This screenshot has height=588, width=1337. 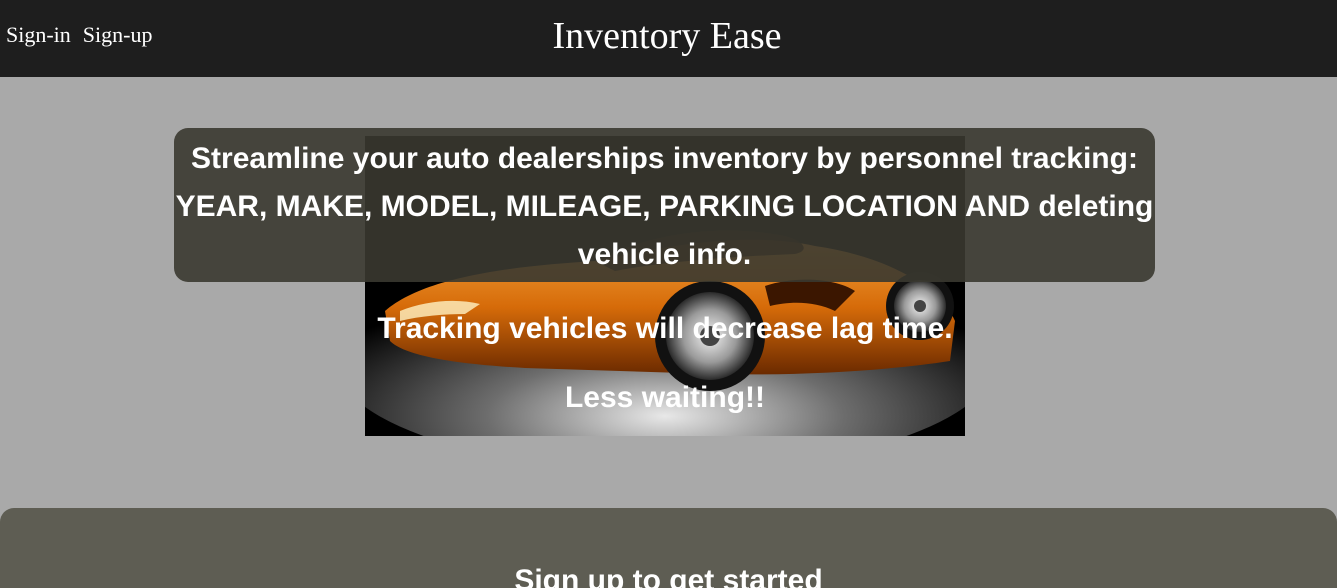 I want to click on app-title: Inventory Ease, so click(x=667, y=36).